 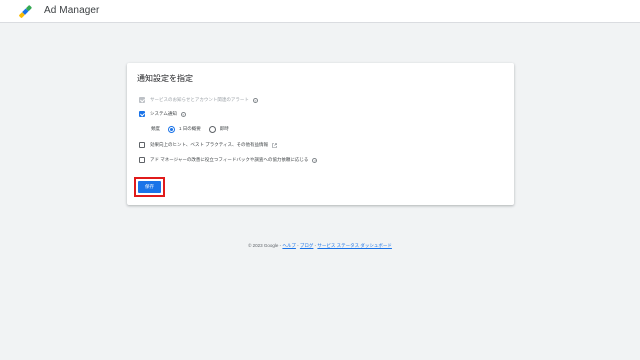 I want to click on footer-link-status-dashboard: サービス ステータス ダッシュボード, so click(x=354, y=245).